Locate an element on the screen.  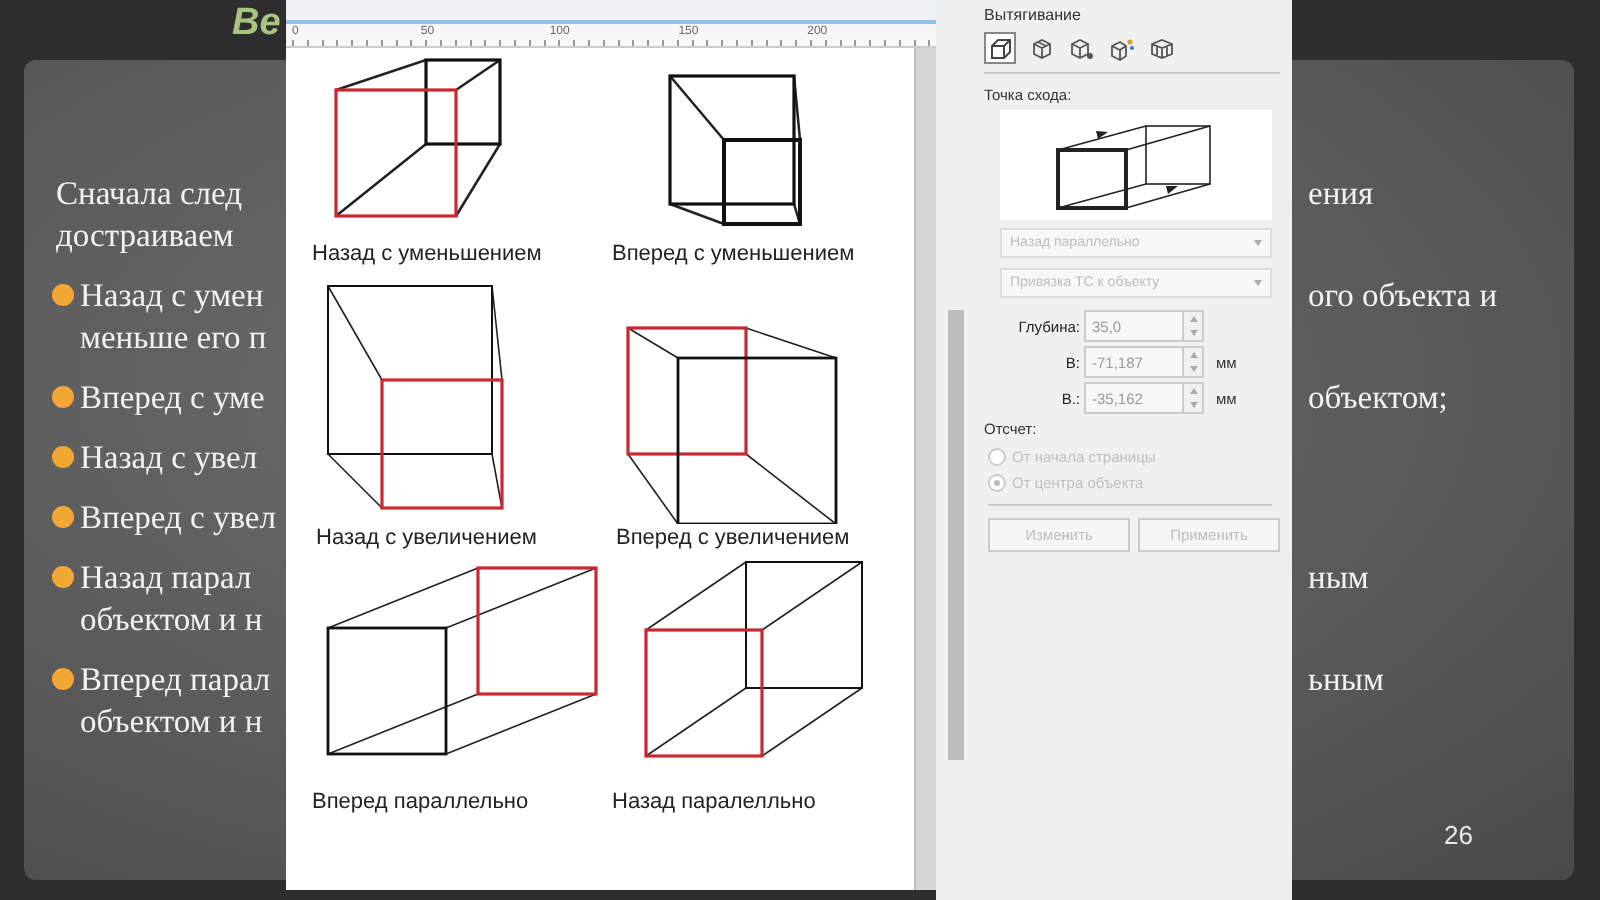
figure-caption: Назад паралелльно is located at coordinates (714, 802).